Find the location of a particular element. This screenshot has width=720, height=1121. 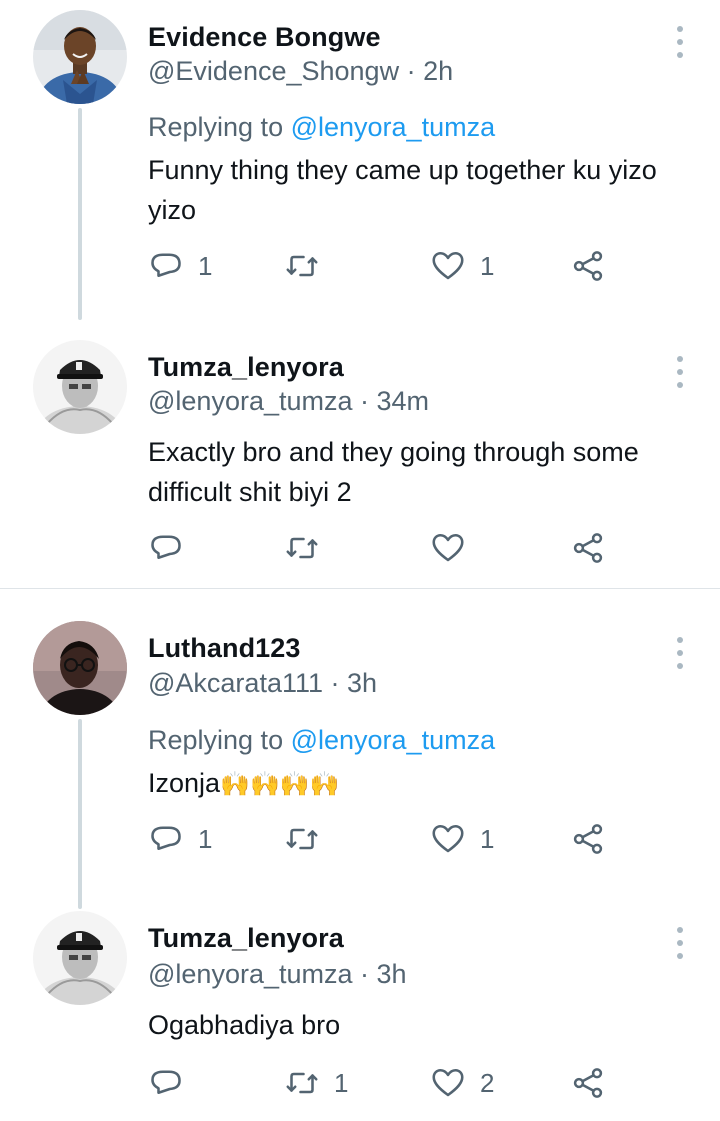

user-name: Luthand123 is located at coordinates (224, 648).